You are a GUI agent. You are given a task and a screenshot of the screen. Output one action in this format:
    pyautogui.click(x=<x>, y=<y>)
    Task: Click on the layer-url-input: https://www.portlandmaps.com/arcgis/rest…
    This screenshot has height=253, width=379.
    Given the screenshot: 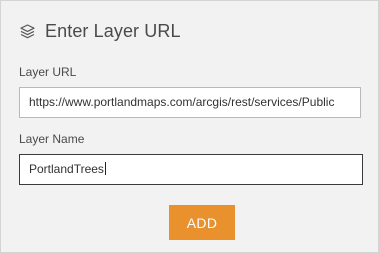 What is the action you would take?
    pyautogui.click(x=190, y=102)
    